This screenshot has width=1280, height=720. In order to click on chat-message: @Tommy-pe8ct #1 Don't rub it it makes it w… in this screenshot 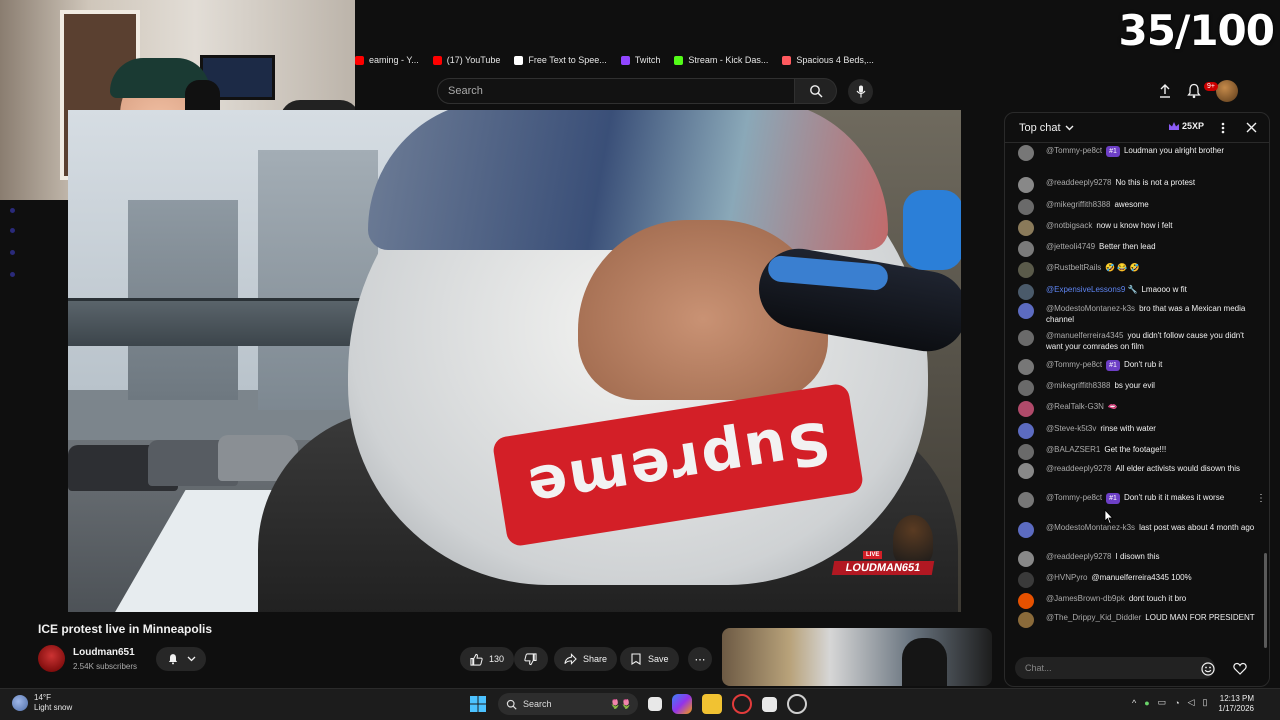, I will do `click(1140, 500)`.